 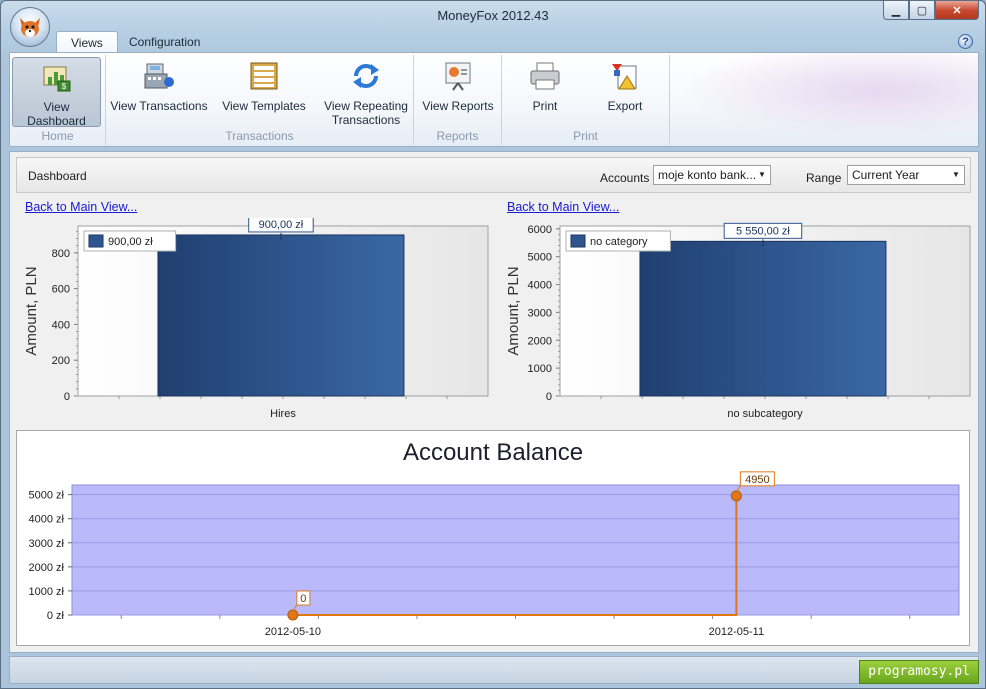 What do you see at coordinates (494, 670) in the screenshot?
I see `status-bar` at bounding box center [494, 670].